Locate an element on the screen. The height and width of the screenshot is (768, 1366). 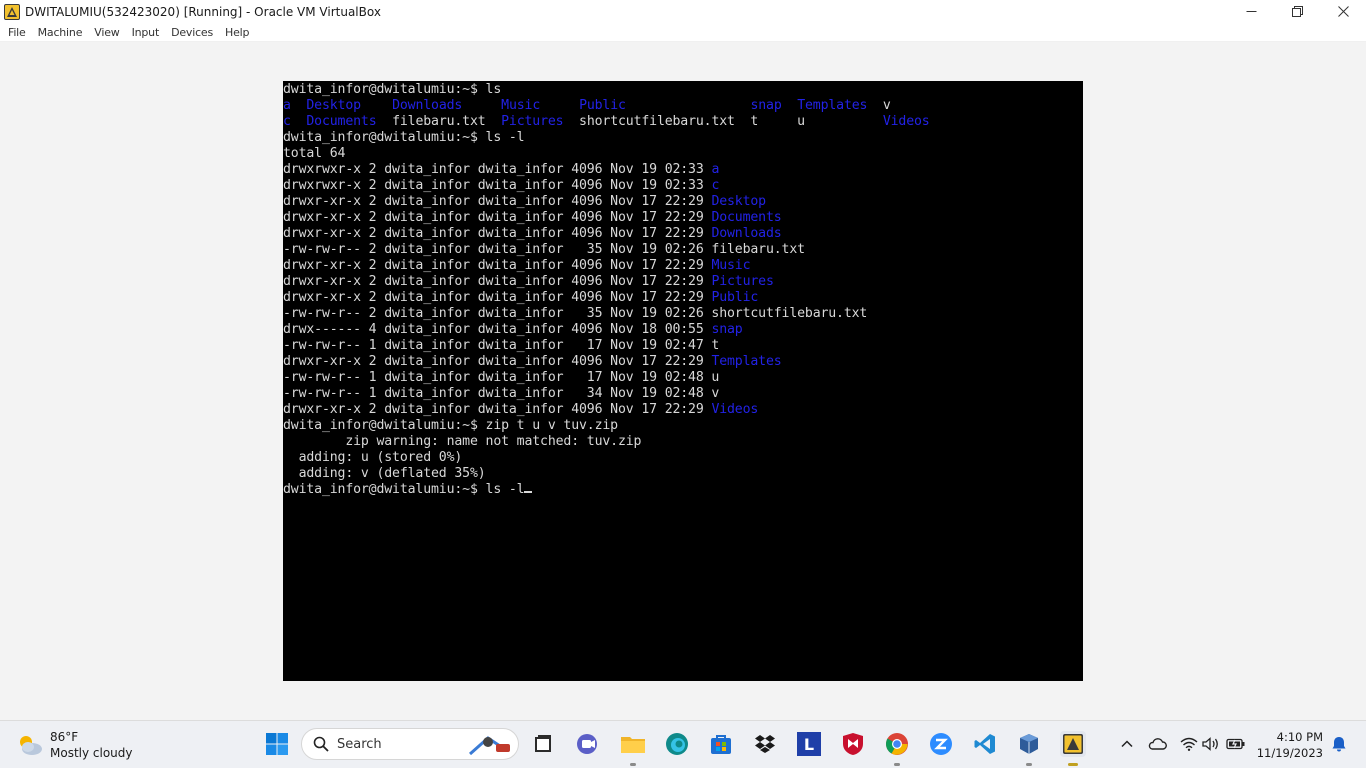
taskbar-dropbox is located at coordinates (765, 744).